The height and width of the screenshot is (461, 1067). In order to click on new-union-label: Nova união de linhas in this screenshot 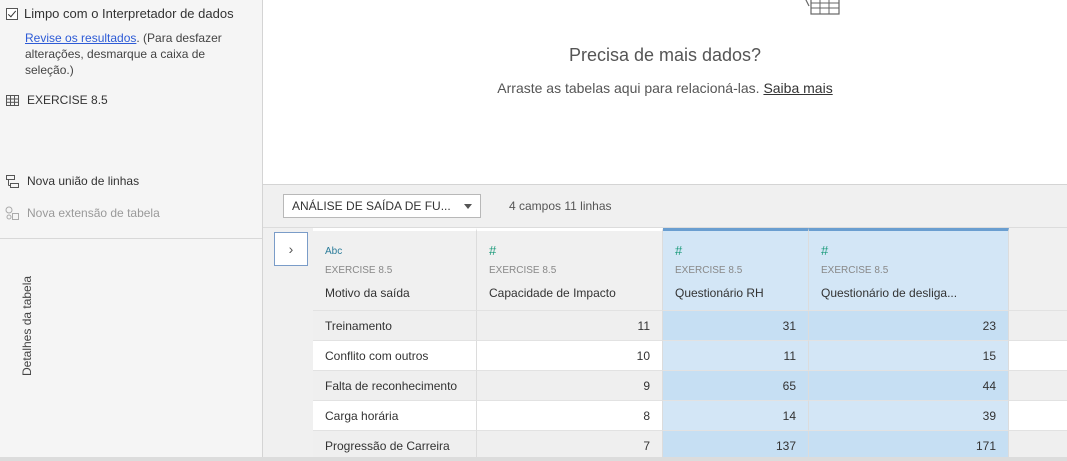, I will do `click(83, 181)`.